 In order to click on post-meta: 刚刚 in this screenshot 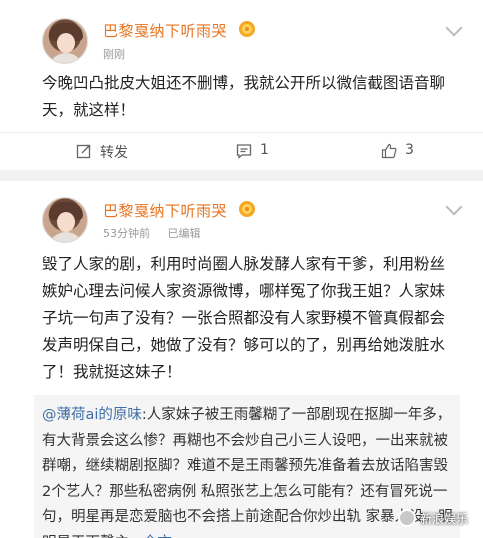, I will do `click(121, 54)`.